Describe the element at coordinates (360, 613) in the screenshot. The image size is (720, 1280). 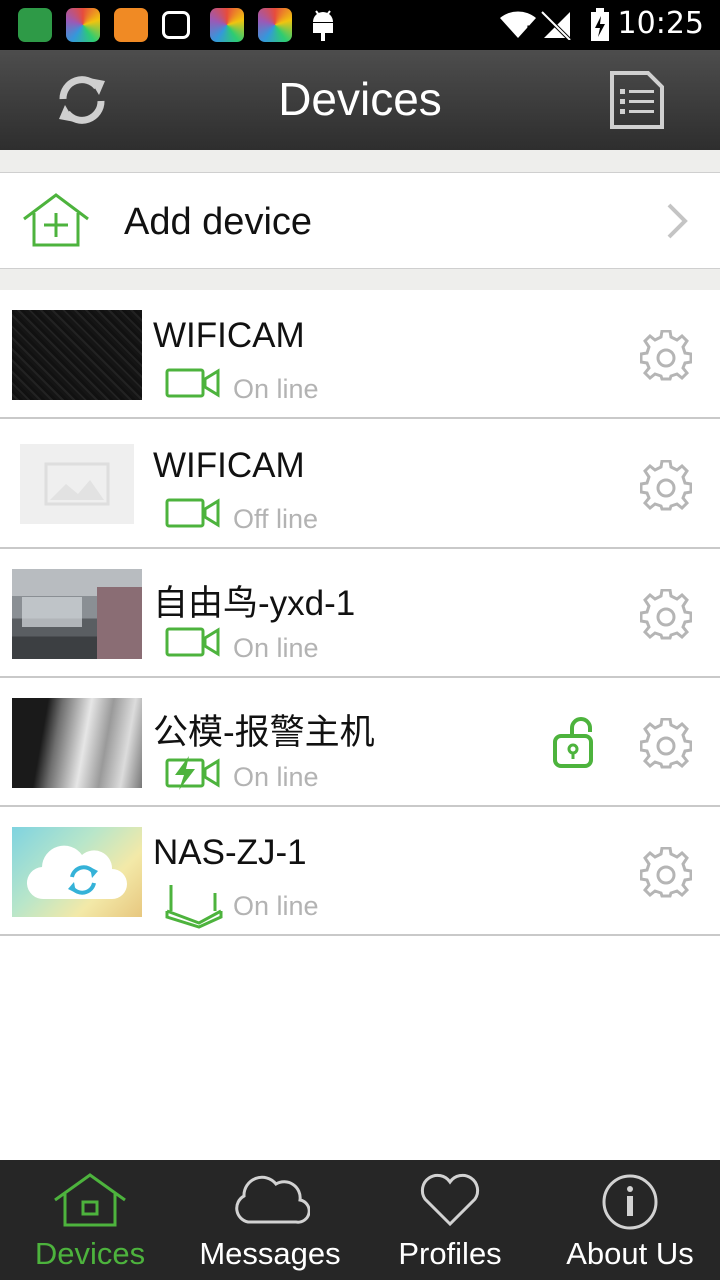
I see `device-row: 自由鸟-yxd-1 On line` at that location.